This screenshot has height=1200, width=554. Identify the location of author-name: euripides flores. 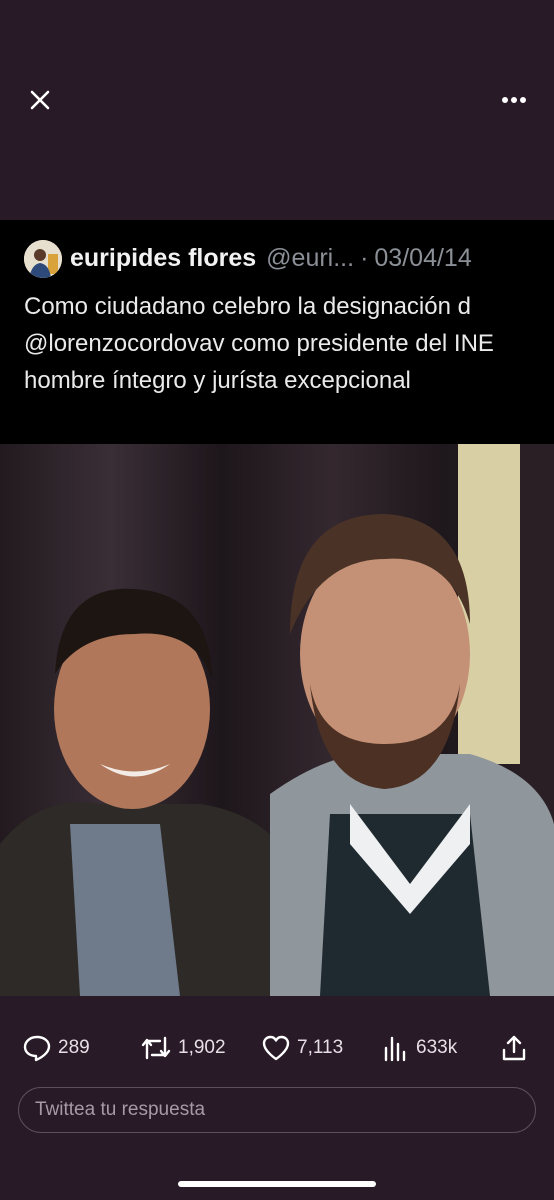
(163, 258).